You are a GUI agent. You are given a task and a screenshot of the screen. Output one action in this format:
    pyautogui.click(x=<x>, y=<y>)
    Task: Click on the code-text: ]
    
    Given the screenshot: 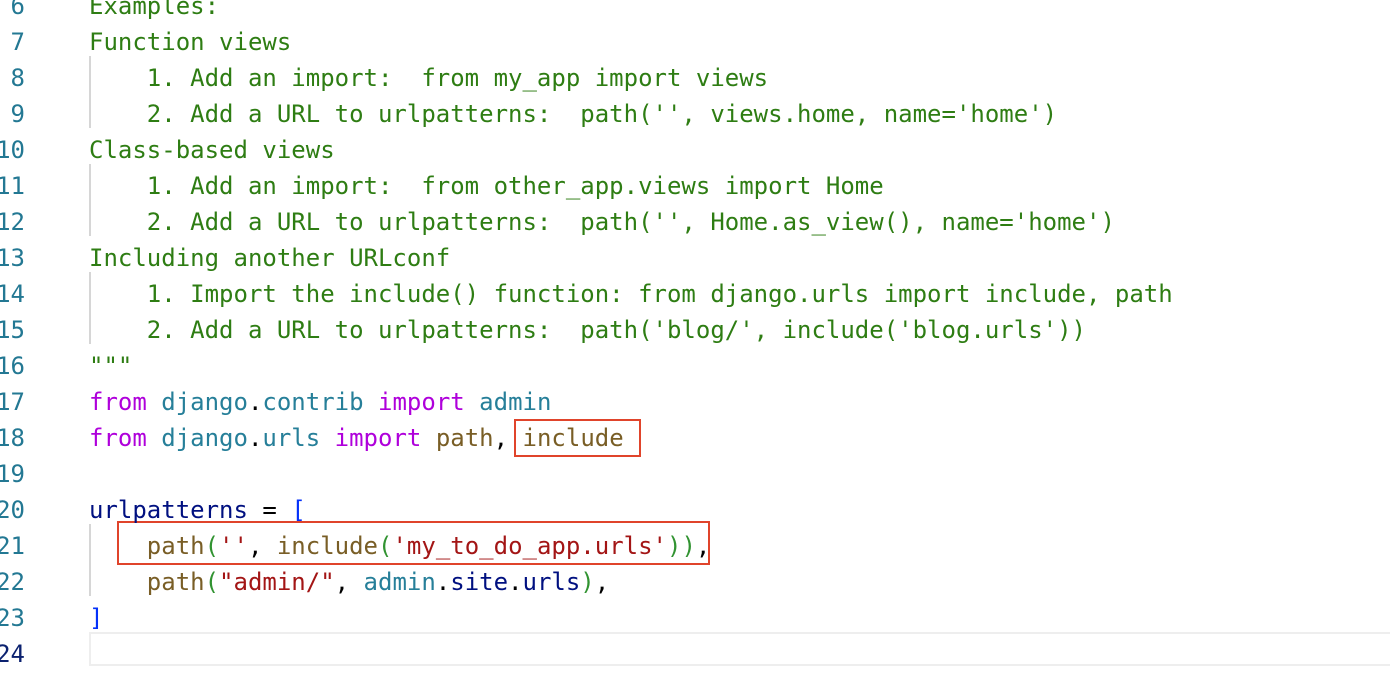 What is the action you would take?
    pyautogui.click(x=96, y=618)
    